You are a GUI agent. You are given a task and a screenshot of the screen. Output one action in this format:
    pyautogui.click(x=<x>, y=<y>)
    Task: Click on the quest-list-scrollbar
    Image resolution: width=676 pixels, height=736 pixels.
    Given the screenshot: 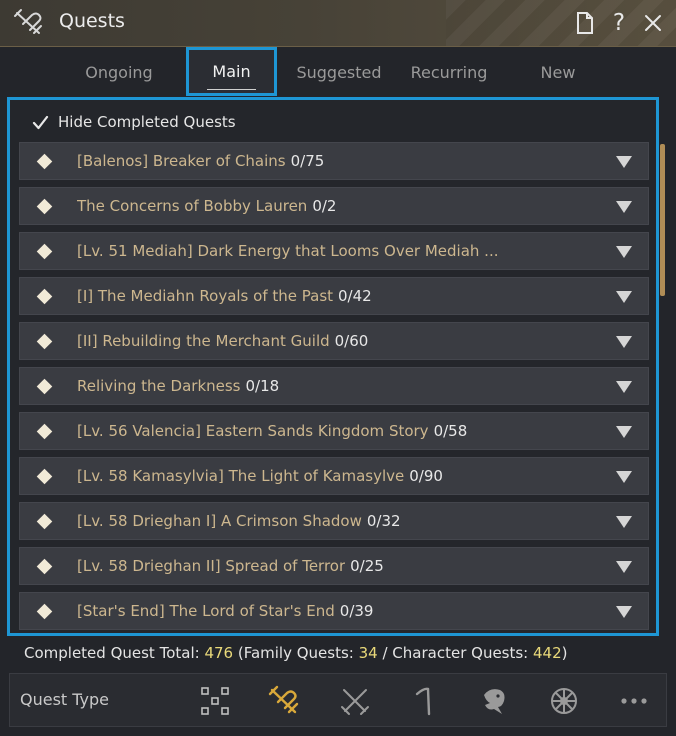 What is the action you would take?
    pyautogui.click(x=662, y=220)
    